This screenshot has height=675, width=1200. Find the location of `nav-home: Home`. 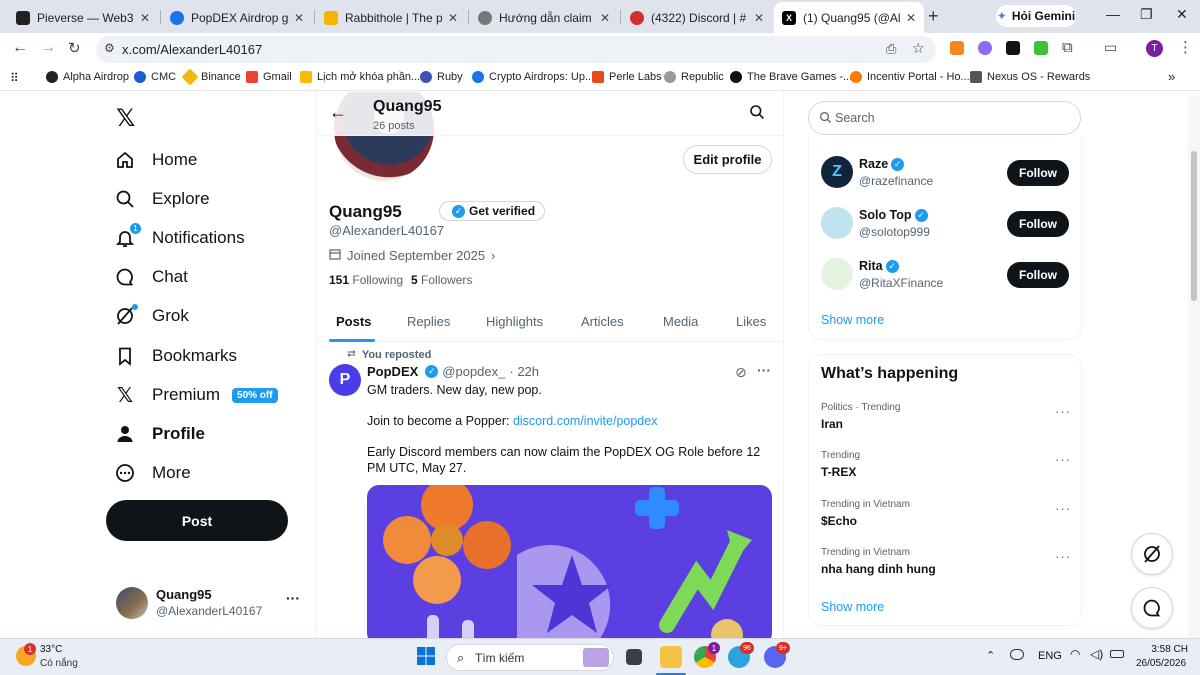

nav-home: Home is located at coordinates (155, 160).